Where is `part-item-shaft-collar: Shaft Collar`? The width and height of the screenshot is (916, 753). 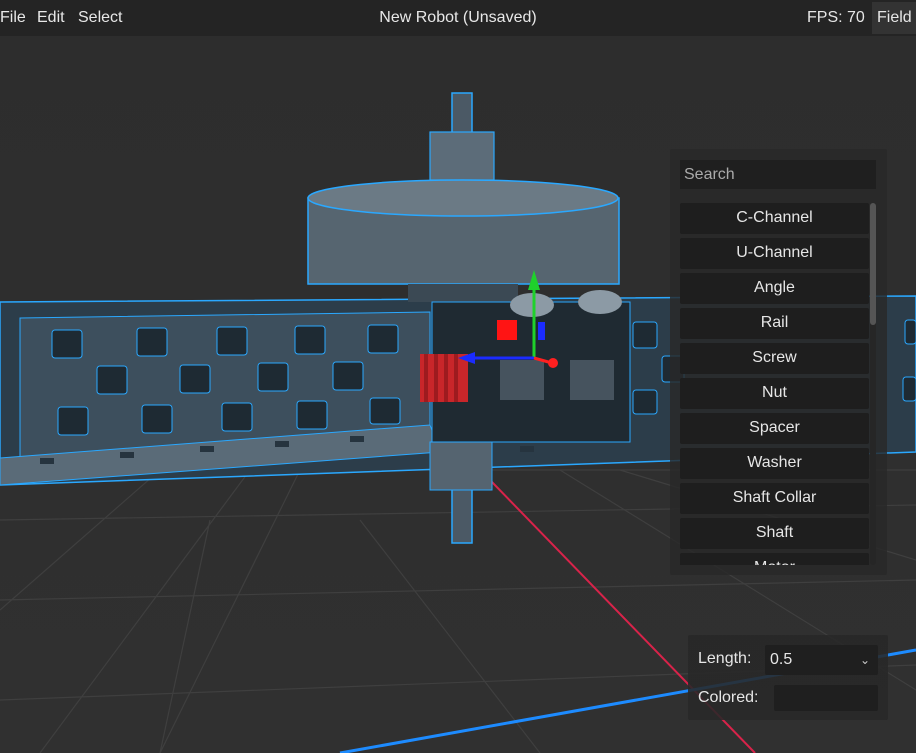 part-item-shaft-collar: Shaft Collar is located at coordinates (774, 498).